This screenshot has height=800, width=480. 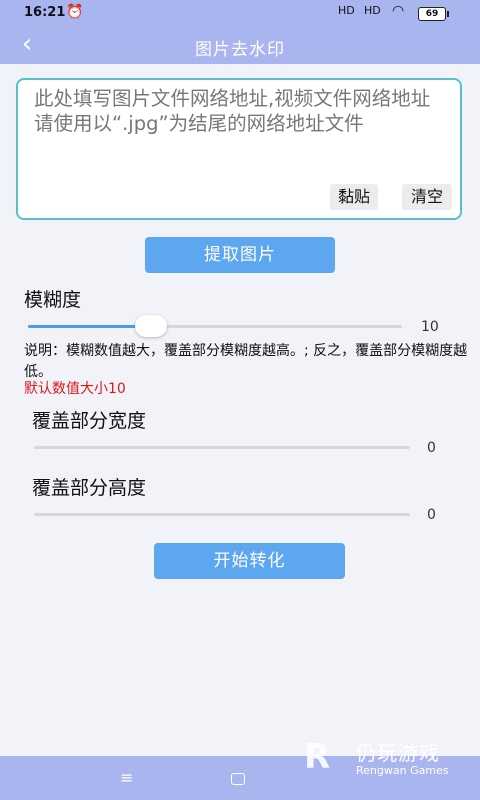 What do you see at coordinates (222, 447) in the screenshot?
I see `cover-width-slider` at bounding box center [222, 447].